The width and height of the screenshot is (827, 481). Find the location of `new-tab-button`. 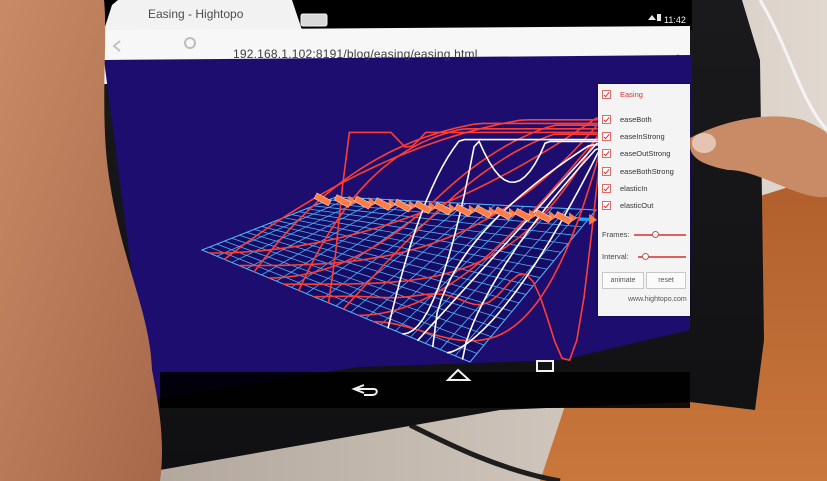

new-tab-button is located at coordinates (314, 20).